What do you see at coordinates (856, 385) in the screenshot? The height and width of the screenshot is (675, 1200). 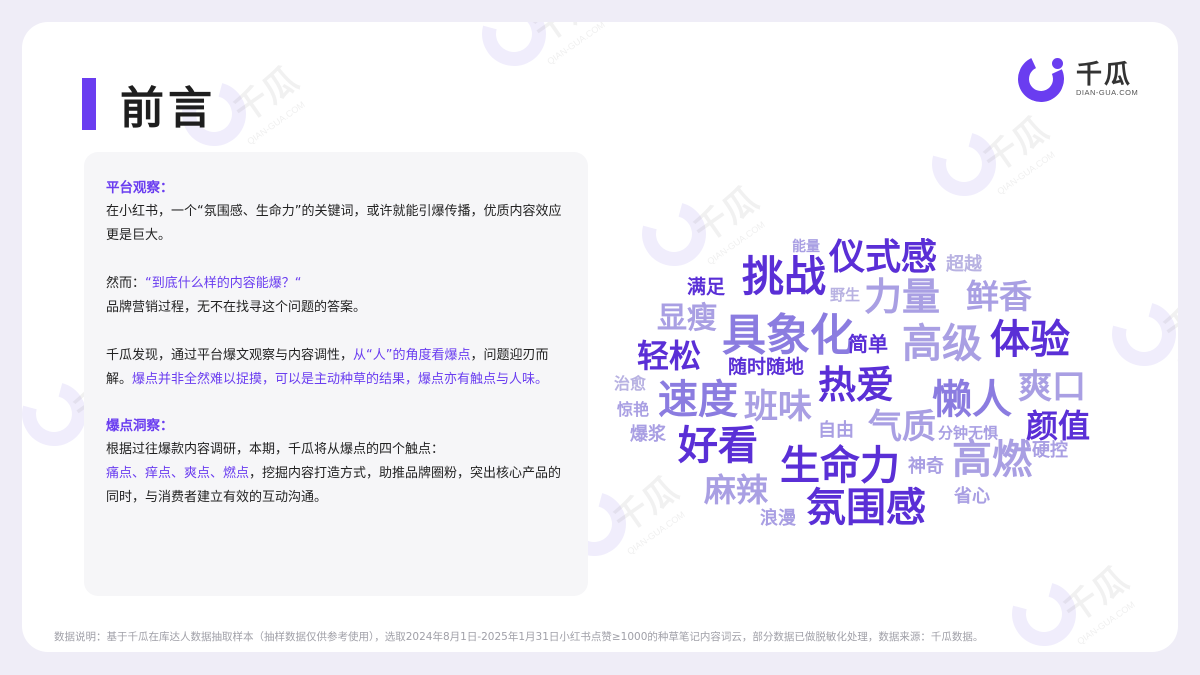 I see `word-cloud-term: 热爱` at bounding box center [856, 385].